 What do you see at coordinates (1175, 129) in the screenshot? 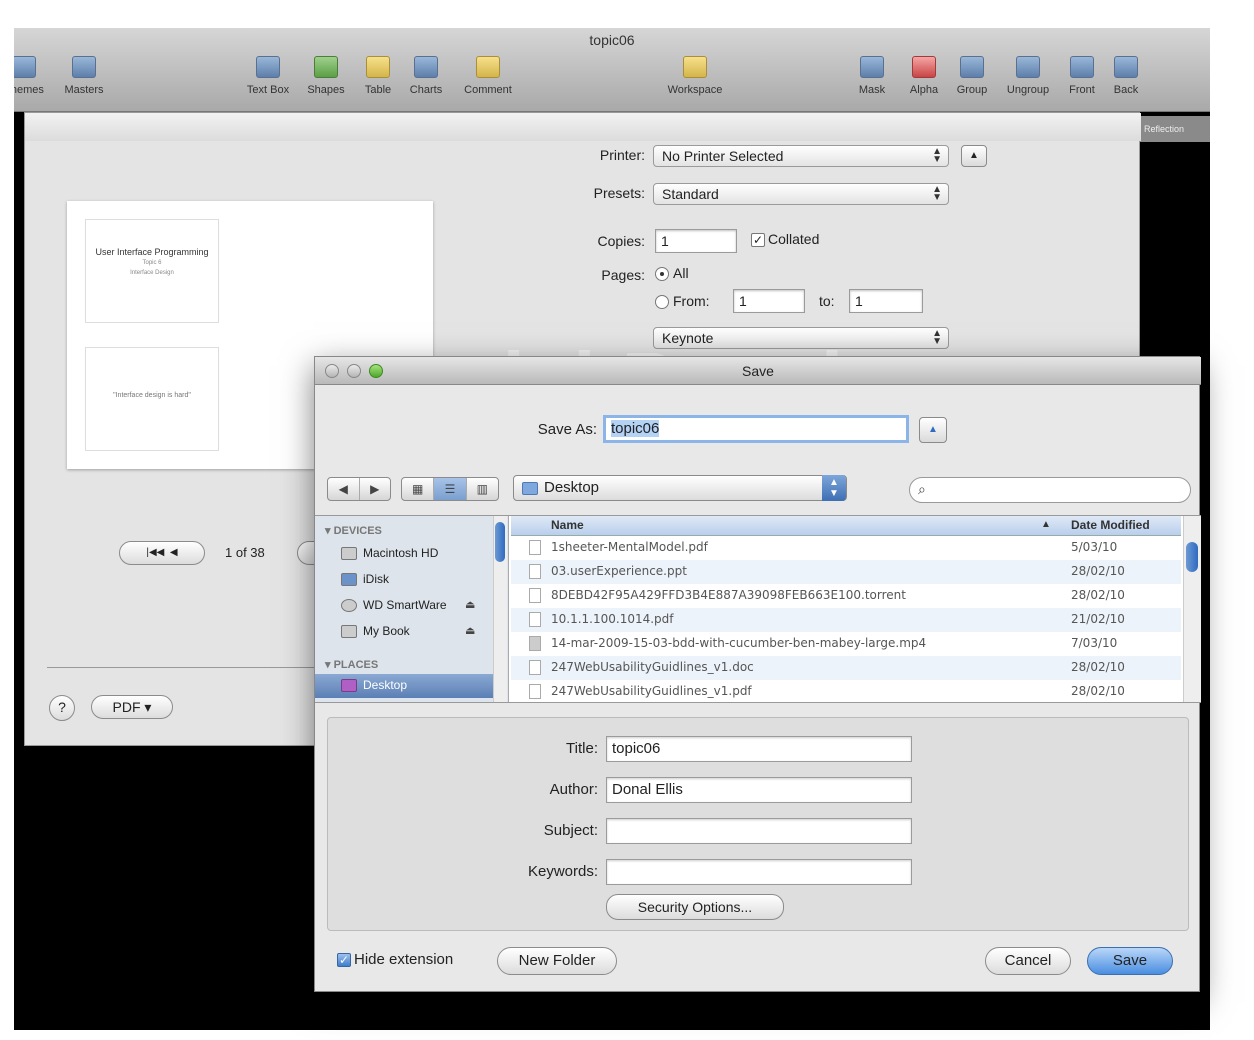
I see `reflection-checkbox-label: Reflection` at bounding box center [1175, 129].